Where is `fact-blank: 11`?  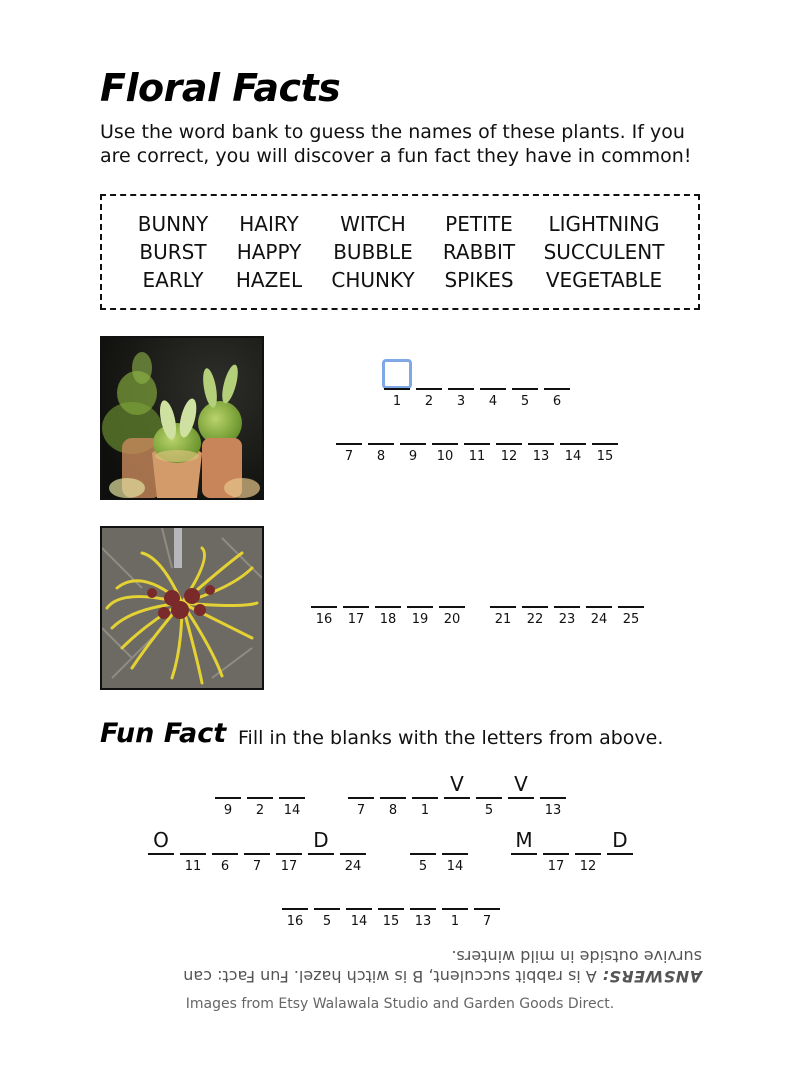 fact-blank: 11 is located at coordinates (193, 851).